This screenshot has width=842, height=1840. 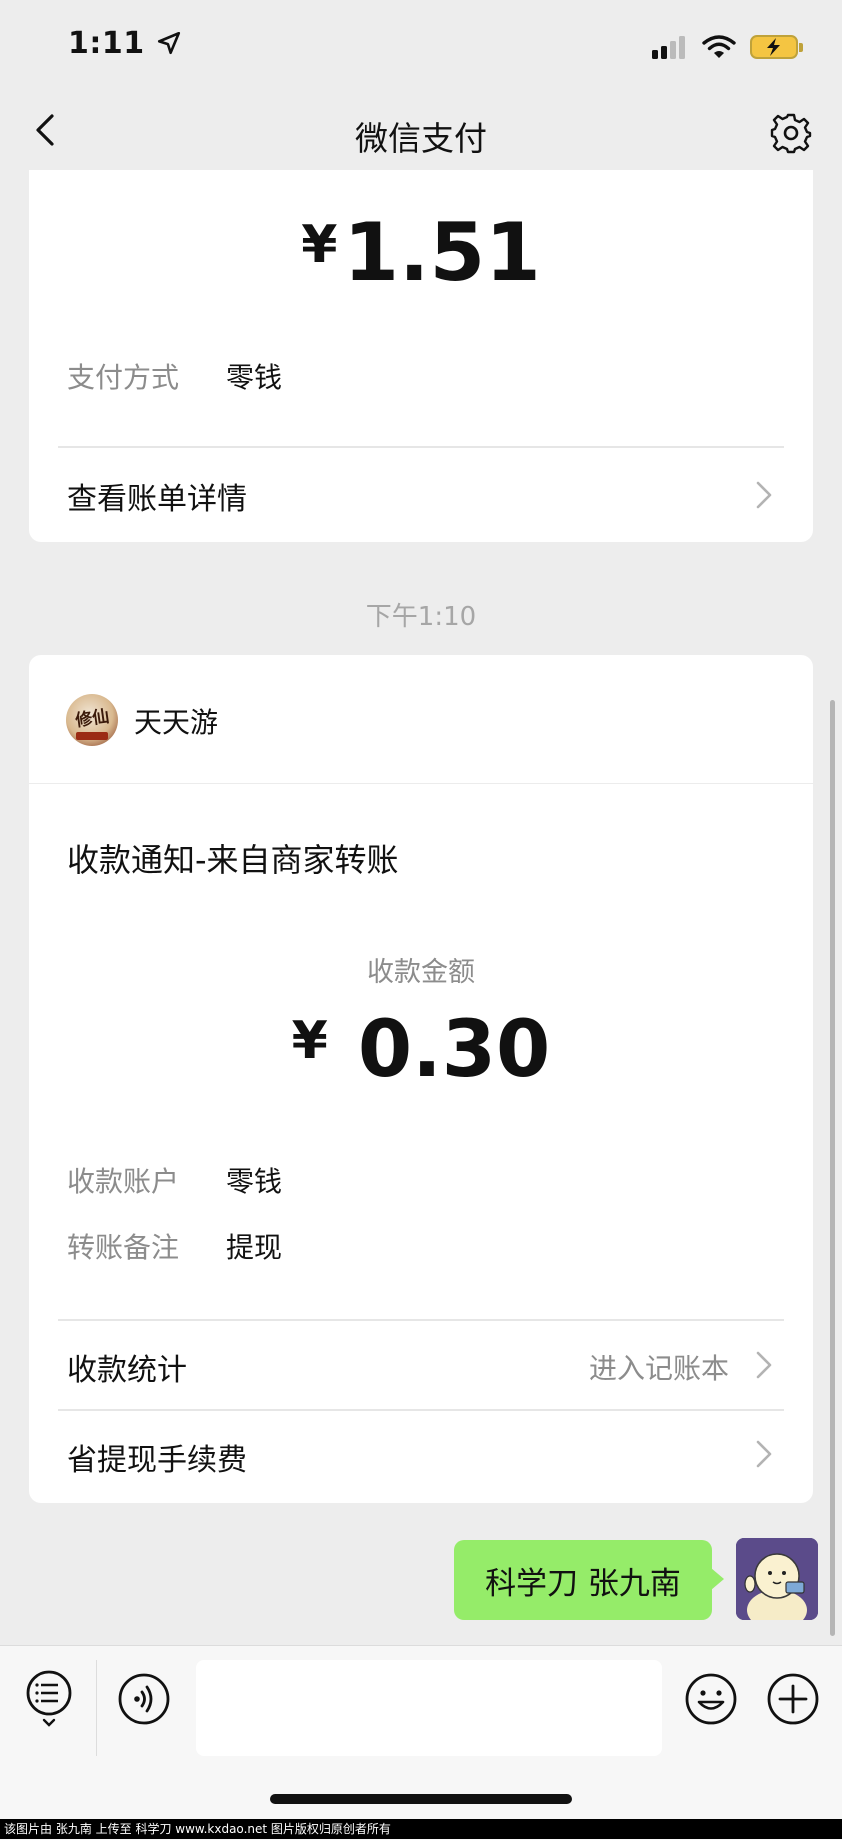 I want to click on battery-charging-icon, so click(x=776, y=47).